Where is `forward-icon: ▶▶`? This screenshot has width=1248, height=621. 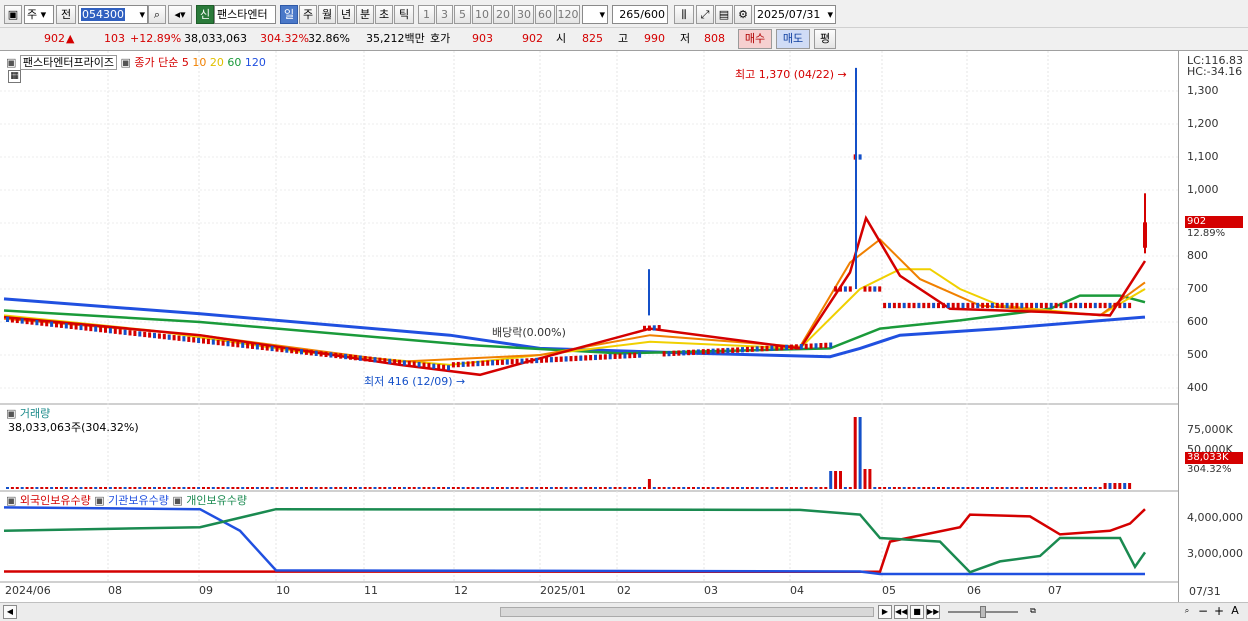 forward-icon: ▶▶ is located at coordinates (933, 612).